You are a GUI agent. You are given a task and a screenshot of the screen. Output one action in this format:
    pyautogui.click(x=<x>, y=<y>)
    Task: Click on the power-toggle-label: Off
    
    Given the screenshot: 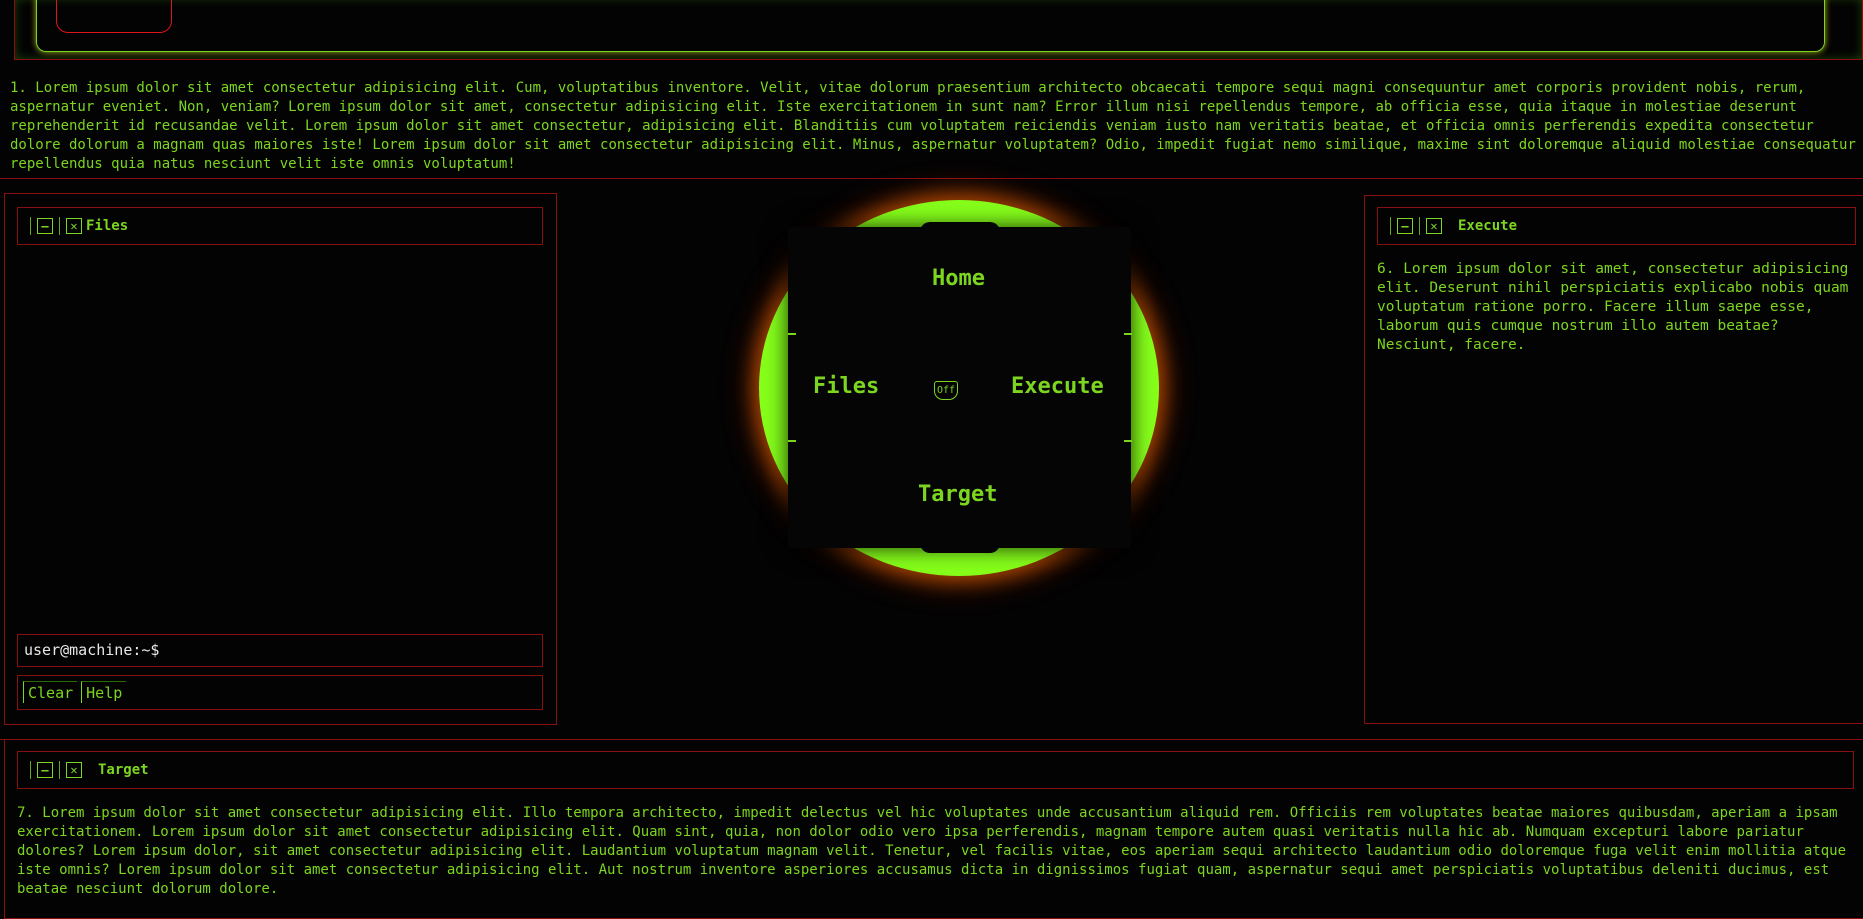 What is the action you would take?
    pyautogui.click(x=946, y=390)
    